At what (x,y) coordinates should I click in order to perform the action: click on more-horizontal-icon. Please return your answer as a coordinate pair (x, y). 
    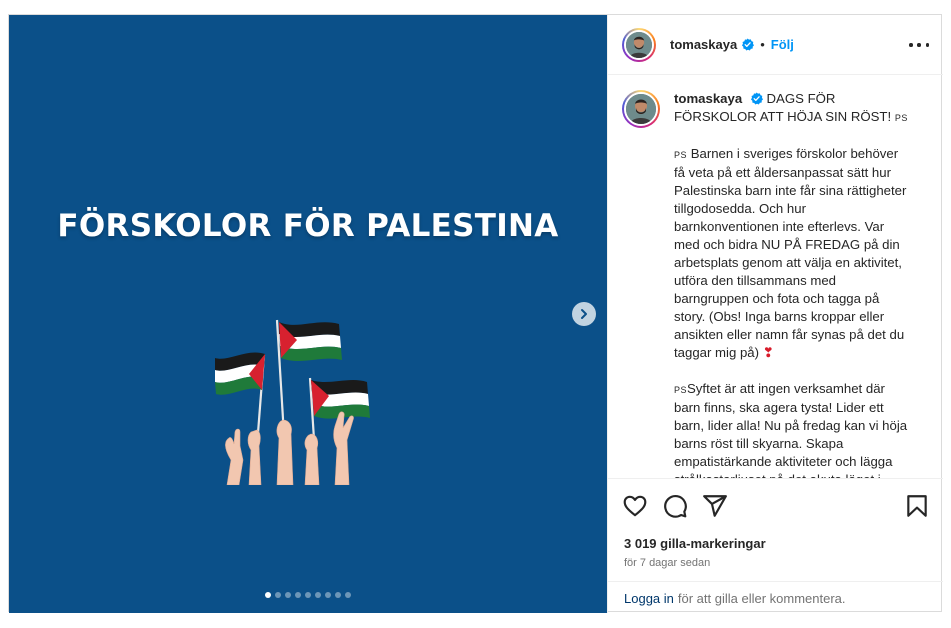
    Looking at the image, I should click on (911, 45).